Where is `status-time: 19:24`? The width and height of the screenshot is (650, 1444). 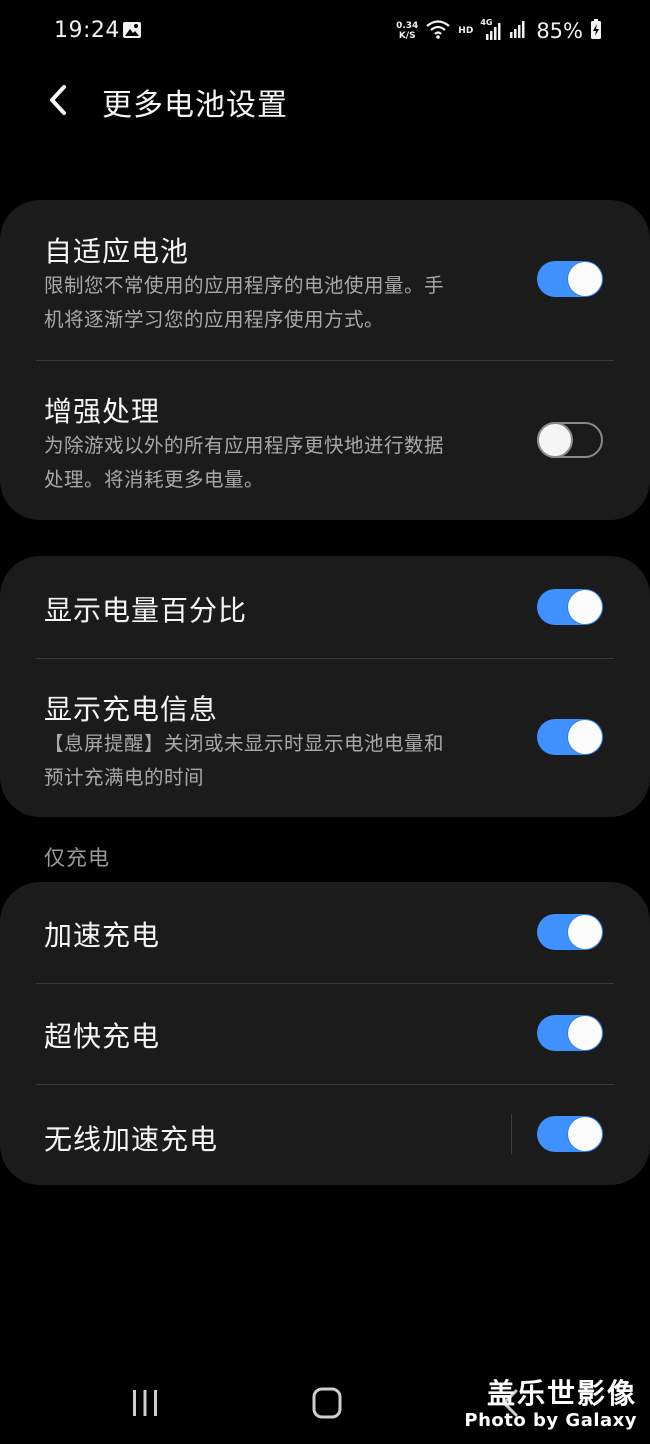
status-time: 19:24 is located at coordinates (87, 30).